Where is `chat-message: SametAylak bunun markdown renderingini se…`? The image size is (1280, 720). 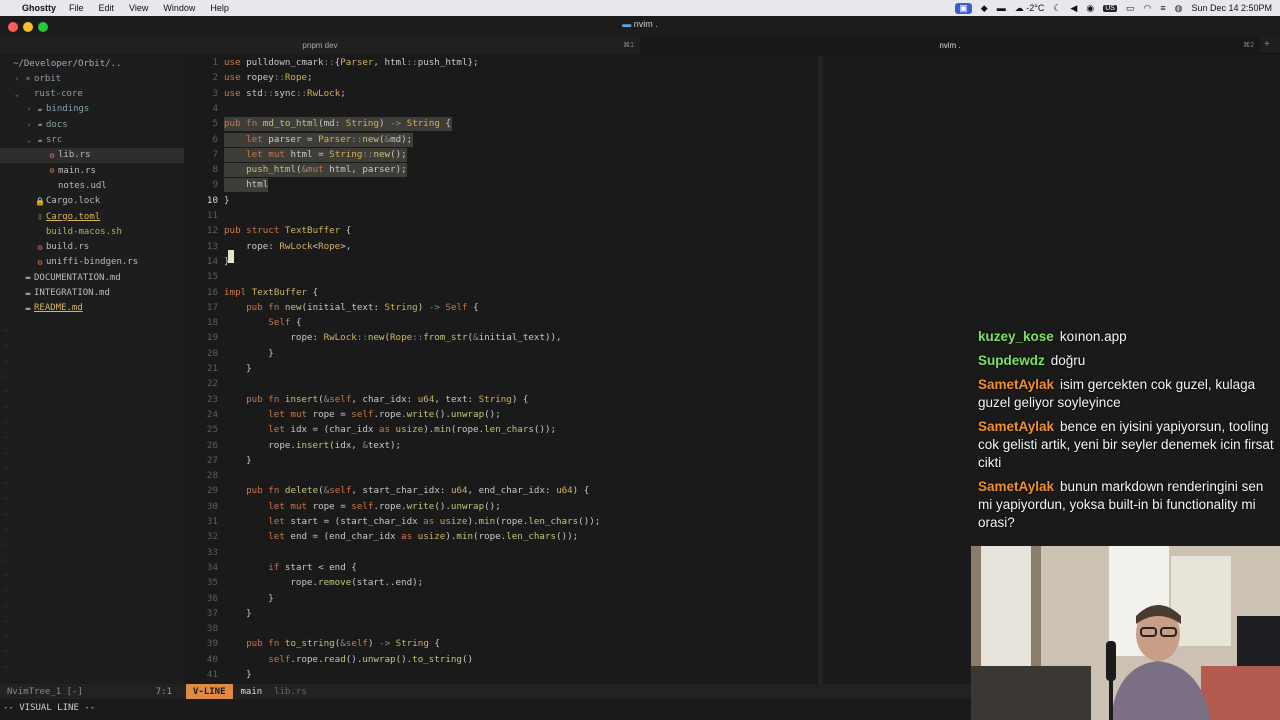
chat-message: SametAylak bunun markdown renderingini se… is located at coordinates (1128, 505).